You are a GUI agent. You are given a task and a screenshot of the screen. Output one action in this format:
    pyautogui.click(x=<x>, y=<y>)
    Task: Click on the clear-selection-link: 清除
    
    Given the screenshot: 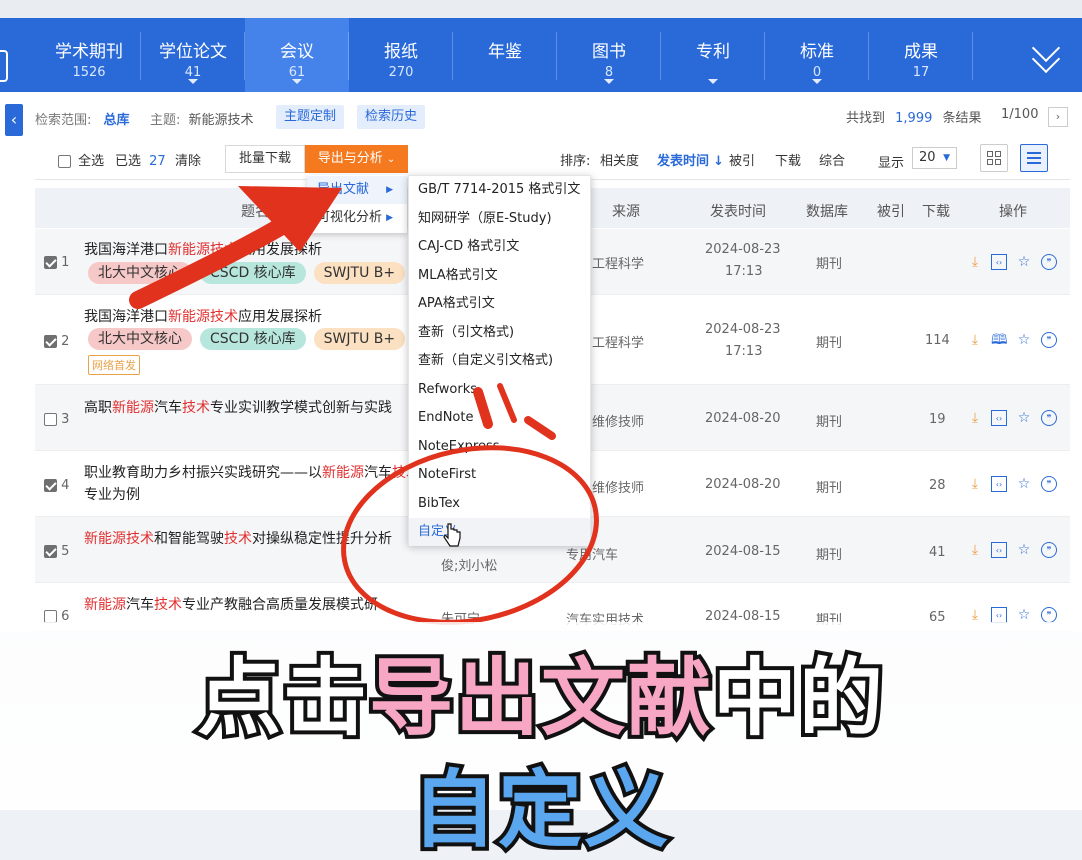 What is the action you would take?
    pyautogui.click(x=188, y=159)
    